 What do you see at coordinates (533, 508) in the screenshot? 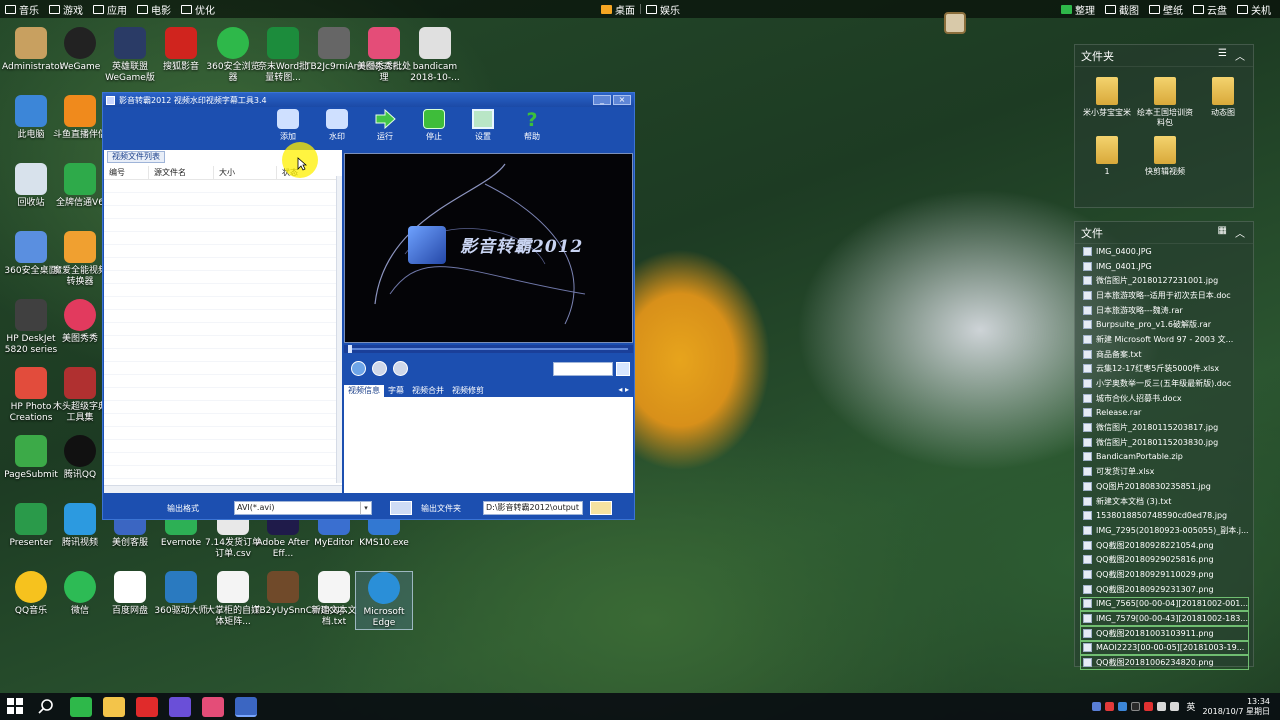
I see `output-folder-path: D:\影音转霸2012\output` at bounding box center [533, 508].